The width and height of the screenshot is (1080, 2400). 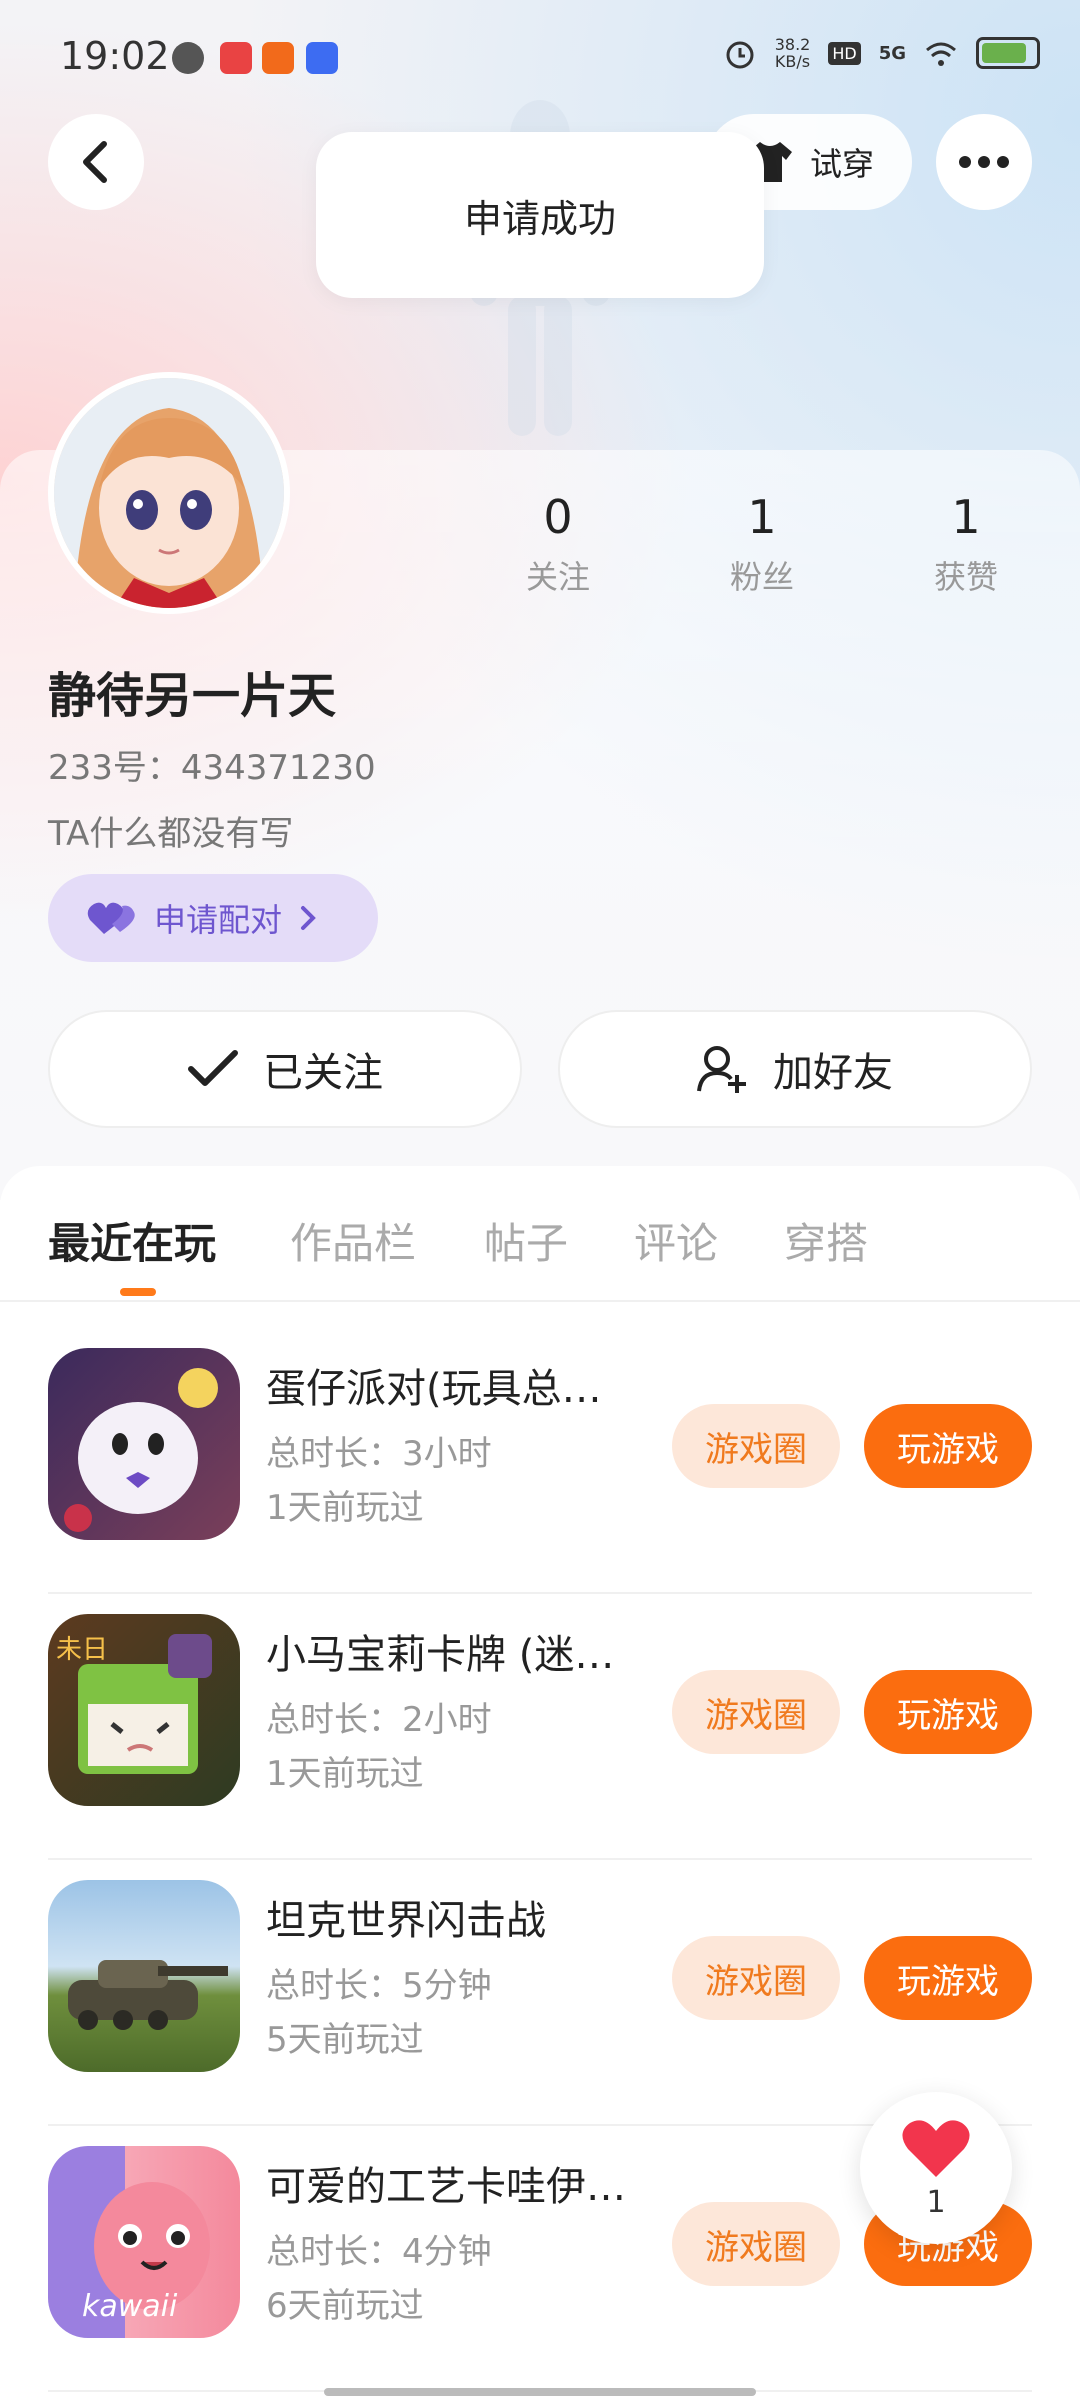 What do you see at coordinates (115, 56) in the screenshot?
I see `status-time: 19:02` at bounding box center [115, 56].